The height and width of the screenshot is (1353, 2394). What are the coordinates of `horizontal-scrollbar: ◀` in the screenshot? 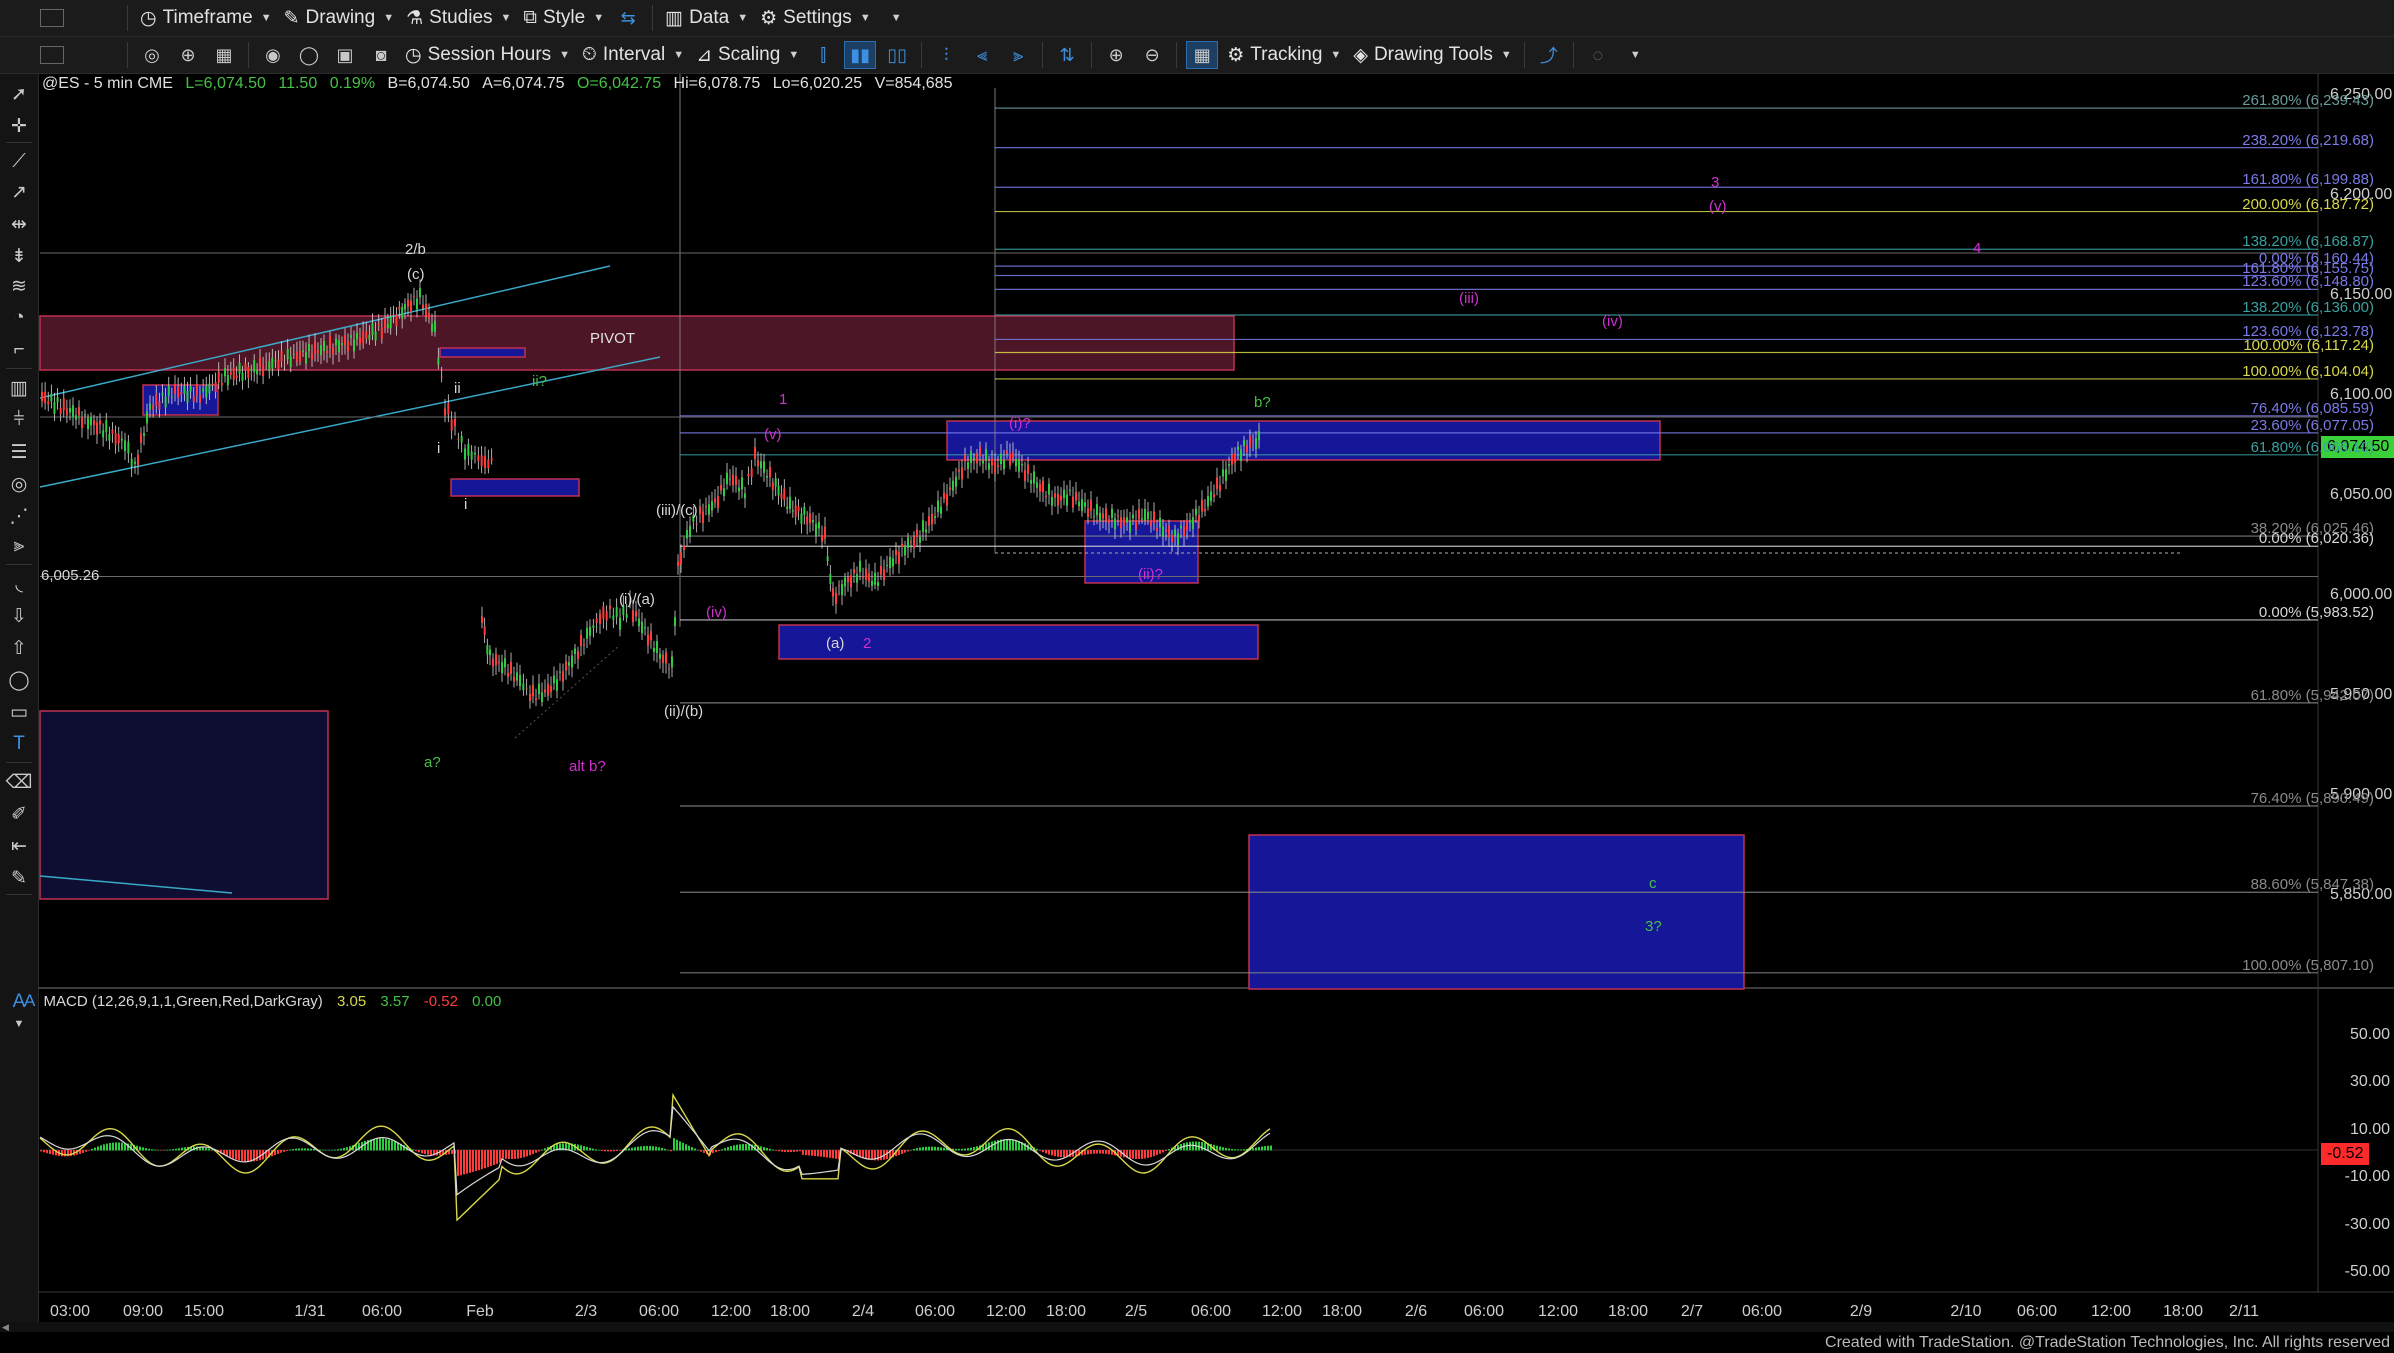 It's located at (1197, 1327).